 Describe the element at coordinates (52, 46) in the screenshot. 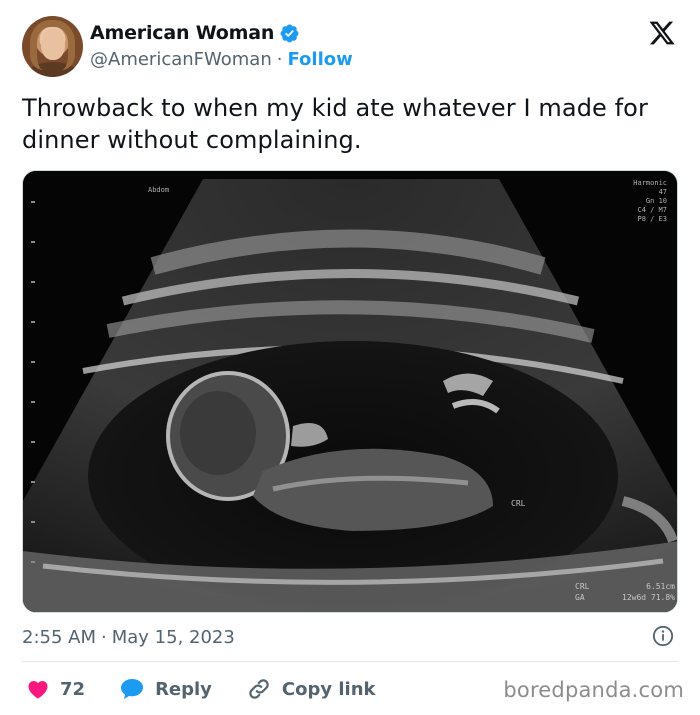

I see `avatar` at that location.